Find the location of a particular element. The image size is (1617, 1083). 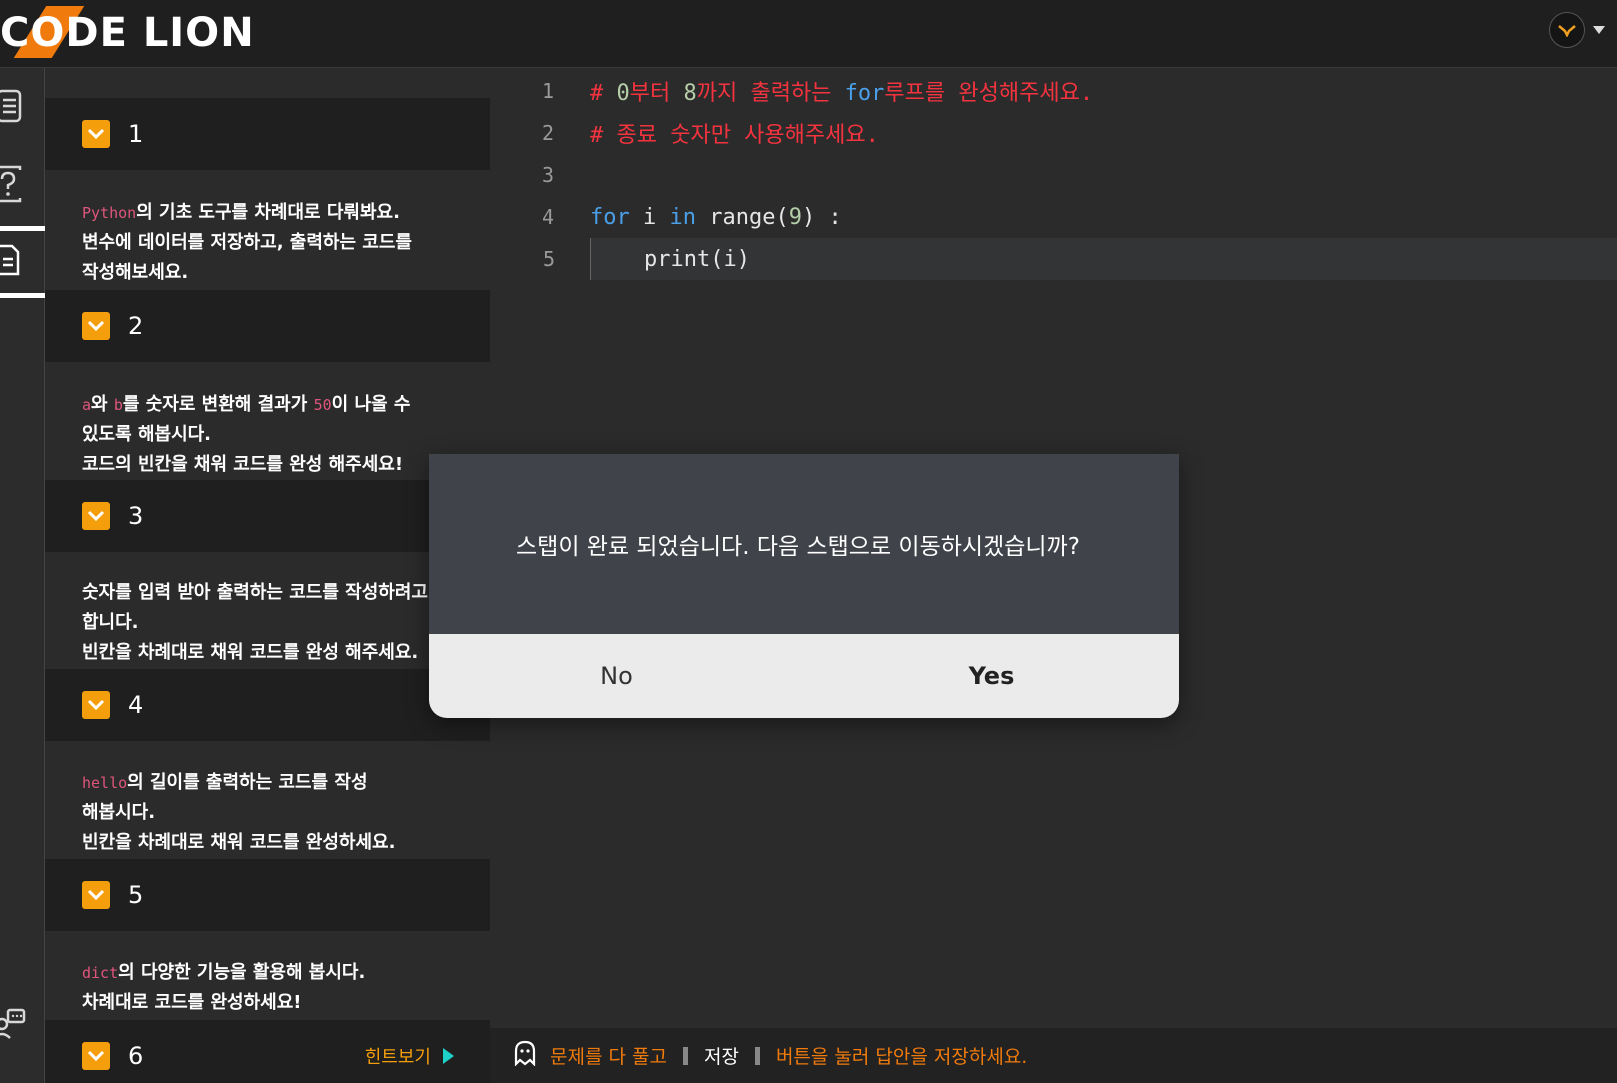

footer-save-label: 저장 is located at coordinates (721, 1057).